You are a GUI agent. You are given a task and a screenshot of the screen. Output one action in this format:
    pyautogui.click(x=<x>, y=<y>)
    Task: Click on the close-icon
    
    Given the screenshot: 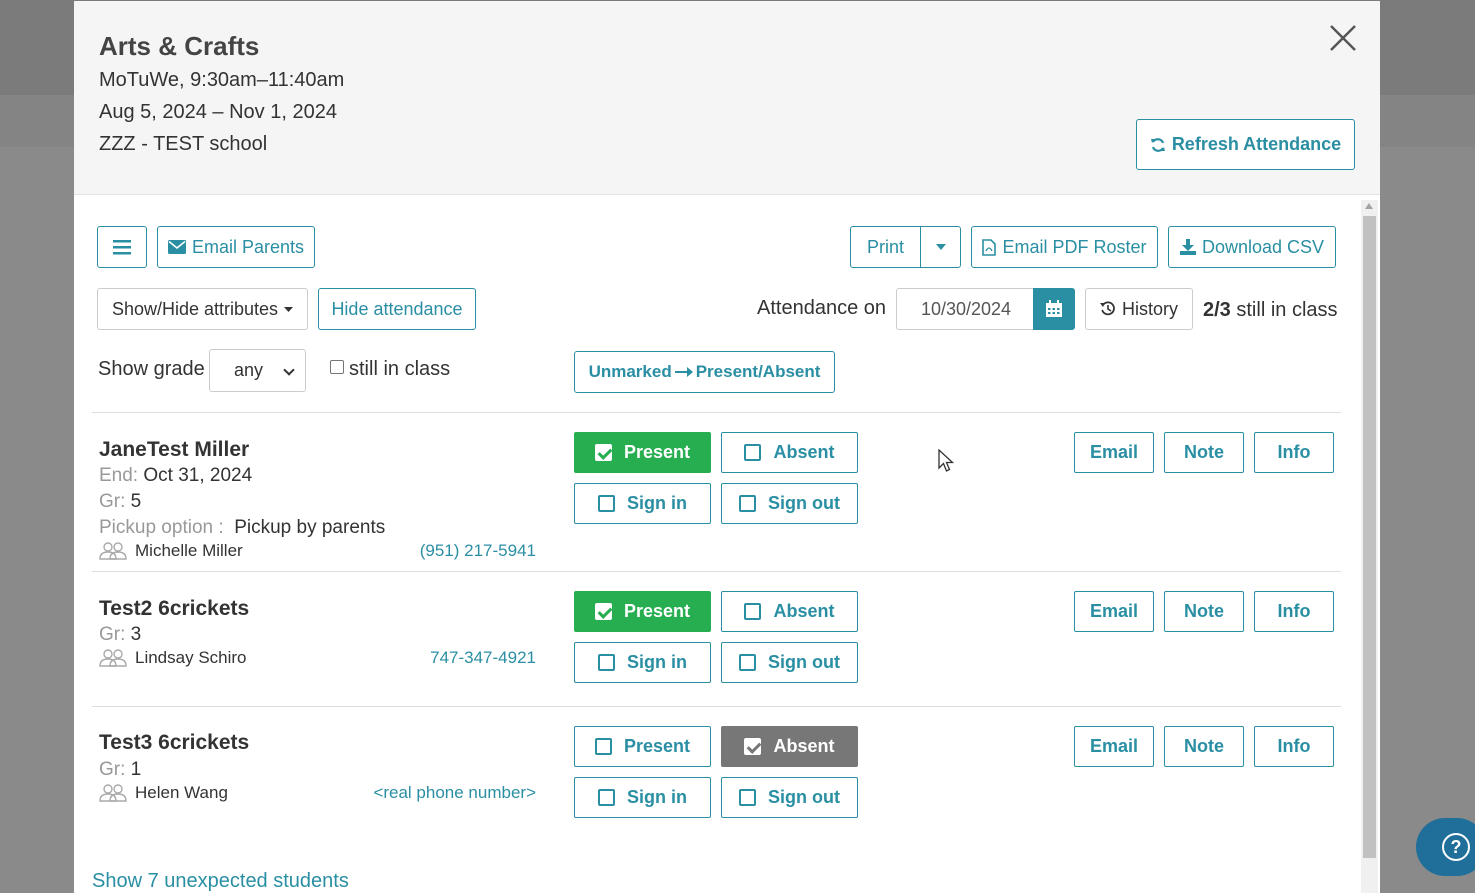 What is the action you would take?
    pyautogui.click(x=1343, y=38)
    